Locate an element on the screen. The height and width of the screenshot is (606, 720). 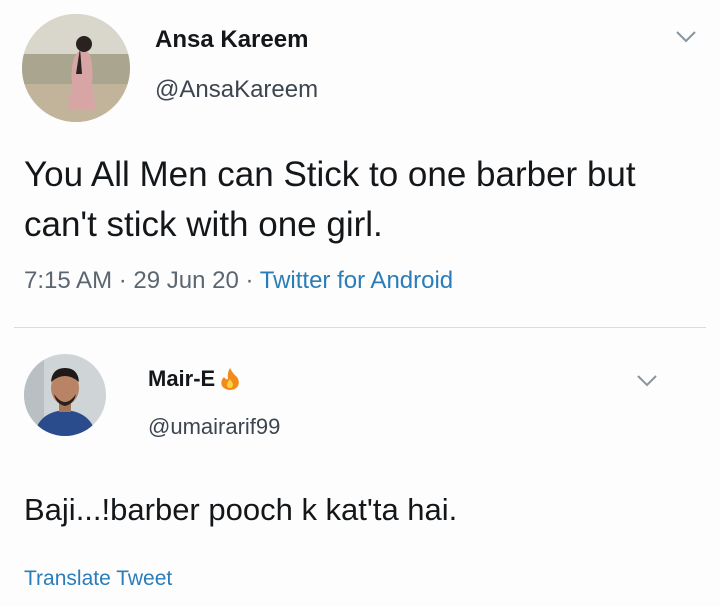
tweet-time: 7:15 AM is located at coordinates (68, 280).